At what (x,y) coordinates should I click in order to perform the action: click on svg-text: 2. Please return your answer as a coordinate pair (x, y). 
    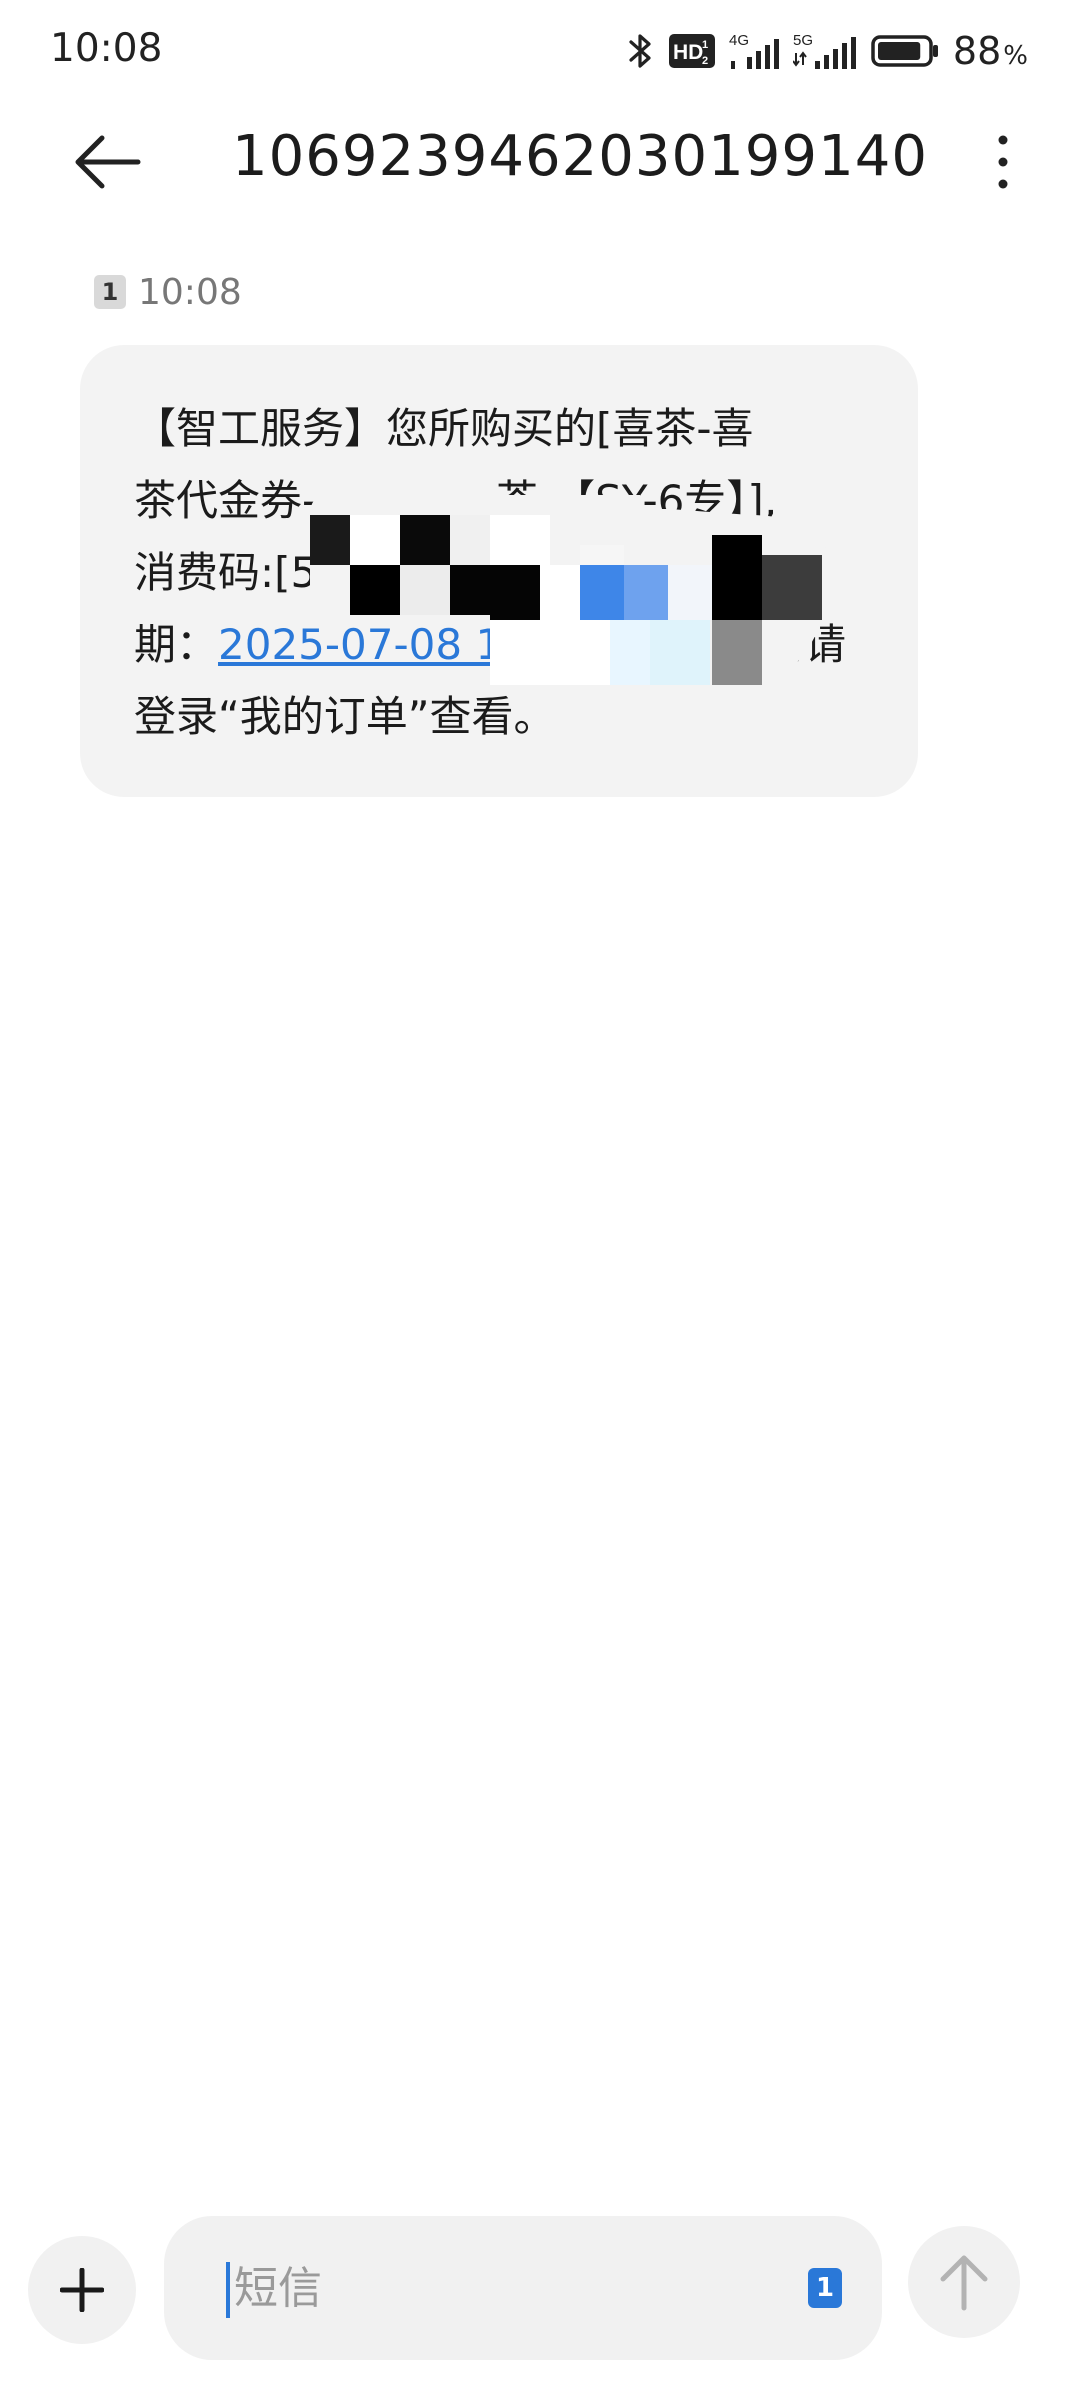
    Looking at the image, I should click on (705, 61).